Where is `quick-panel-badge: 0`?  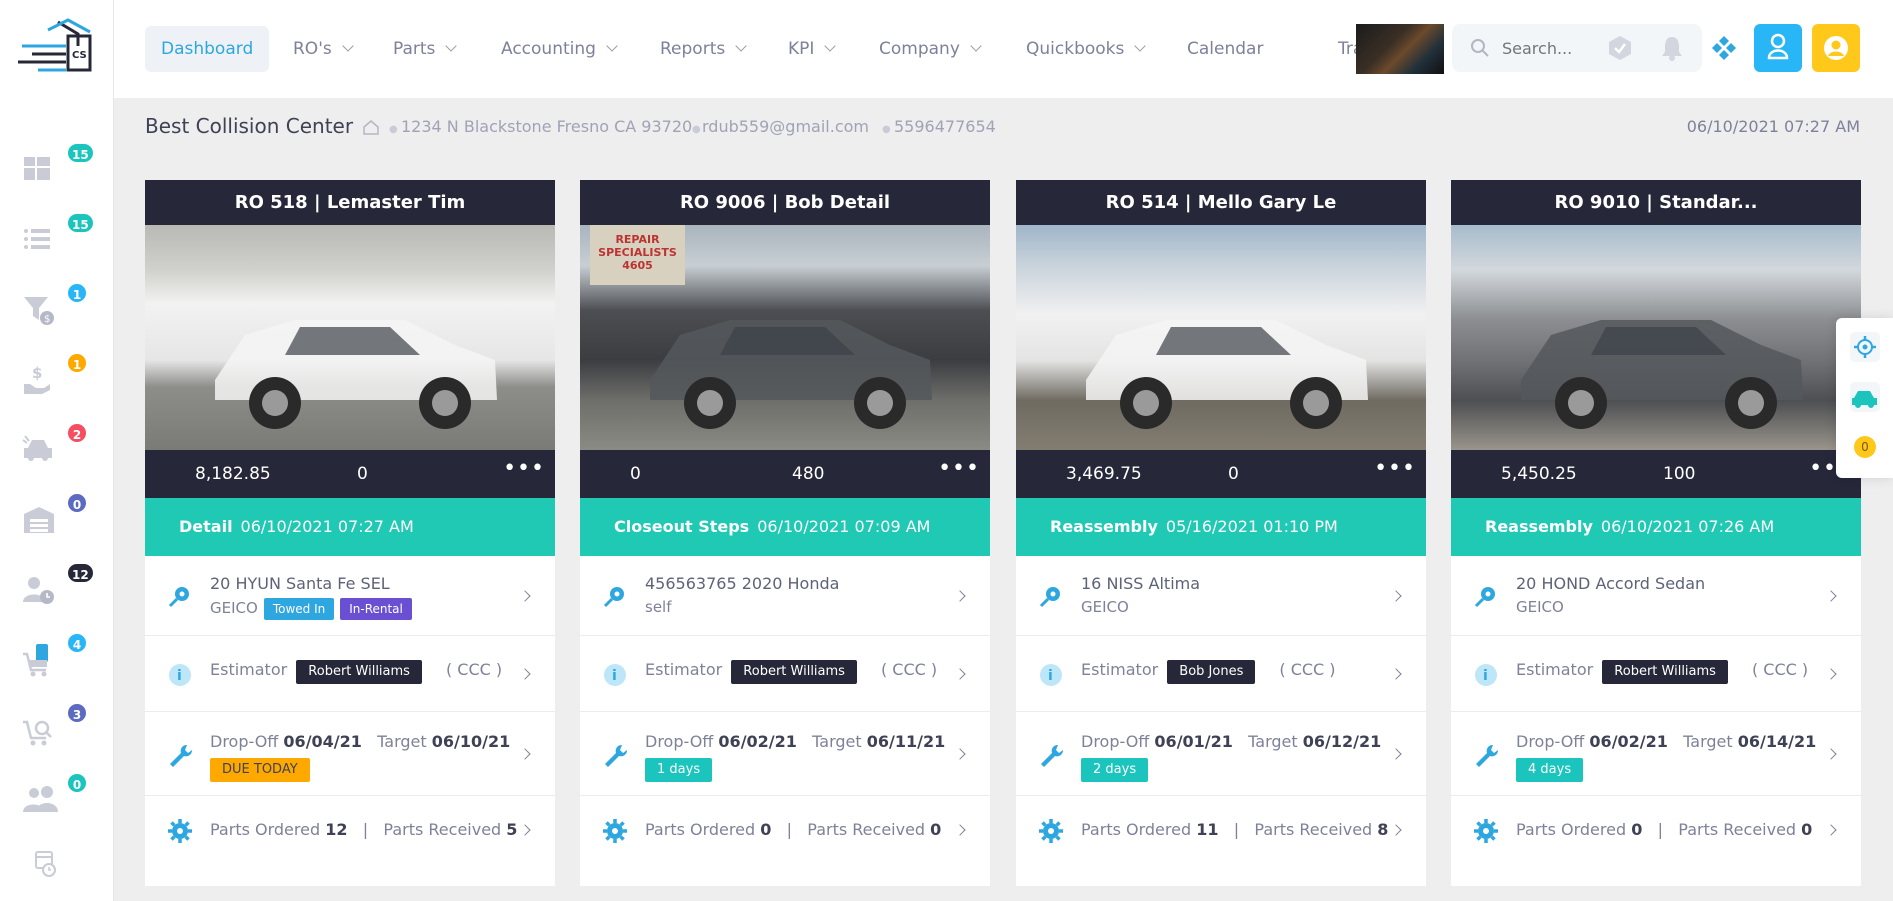
quick-panel-badge: 0 is located at coordinates (1865, 447).